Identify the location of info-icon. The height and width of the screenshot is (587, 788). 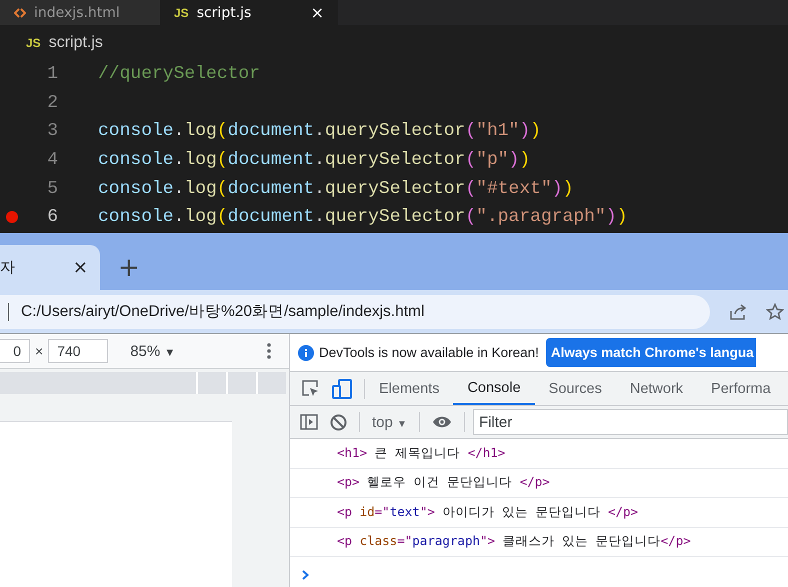
(306, 352).